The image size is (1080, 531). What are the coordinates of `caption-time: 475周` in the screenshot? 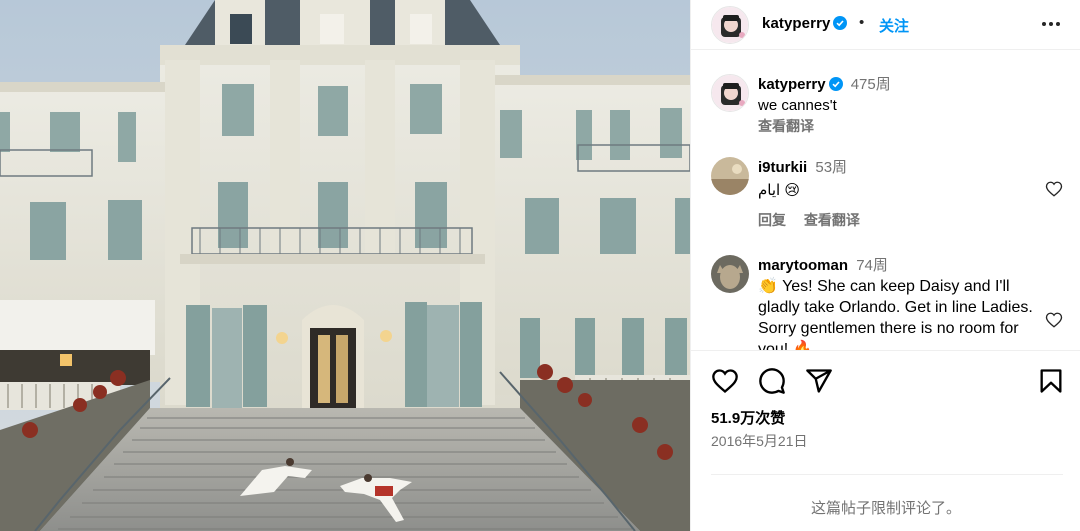 It's located at (871, 84).